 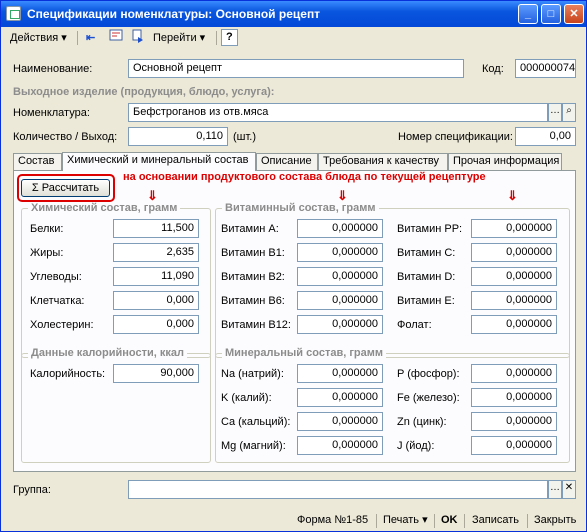 What do you see at coordinates (178, 136) in the screenshot?
I see `quantity-field: 0,110` at bounding box center [178, 136].